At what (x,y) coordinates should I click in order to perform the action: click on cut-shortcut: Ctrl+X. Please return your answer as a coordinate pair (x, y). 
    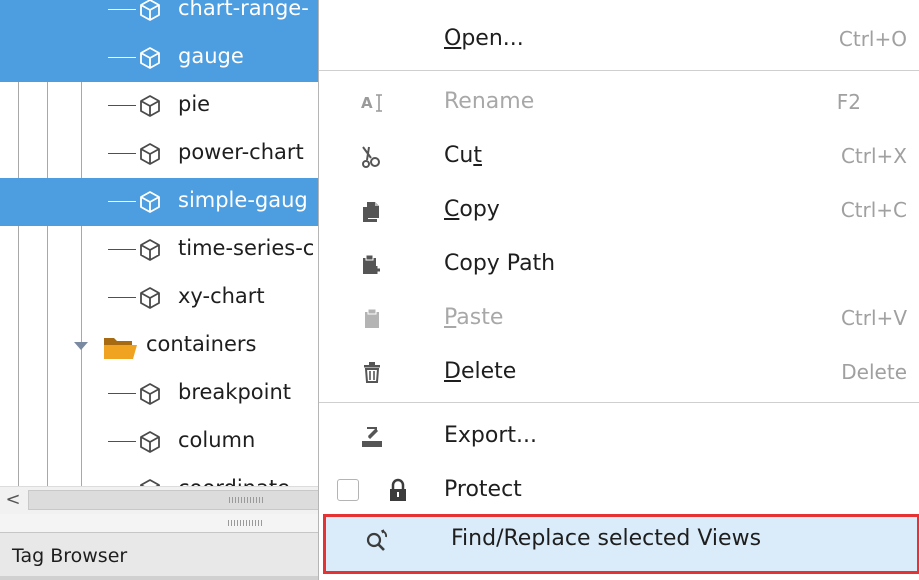
    Looking at the image, I should click on (873, 156).